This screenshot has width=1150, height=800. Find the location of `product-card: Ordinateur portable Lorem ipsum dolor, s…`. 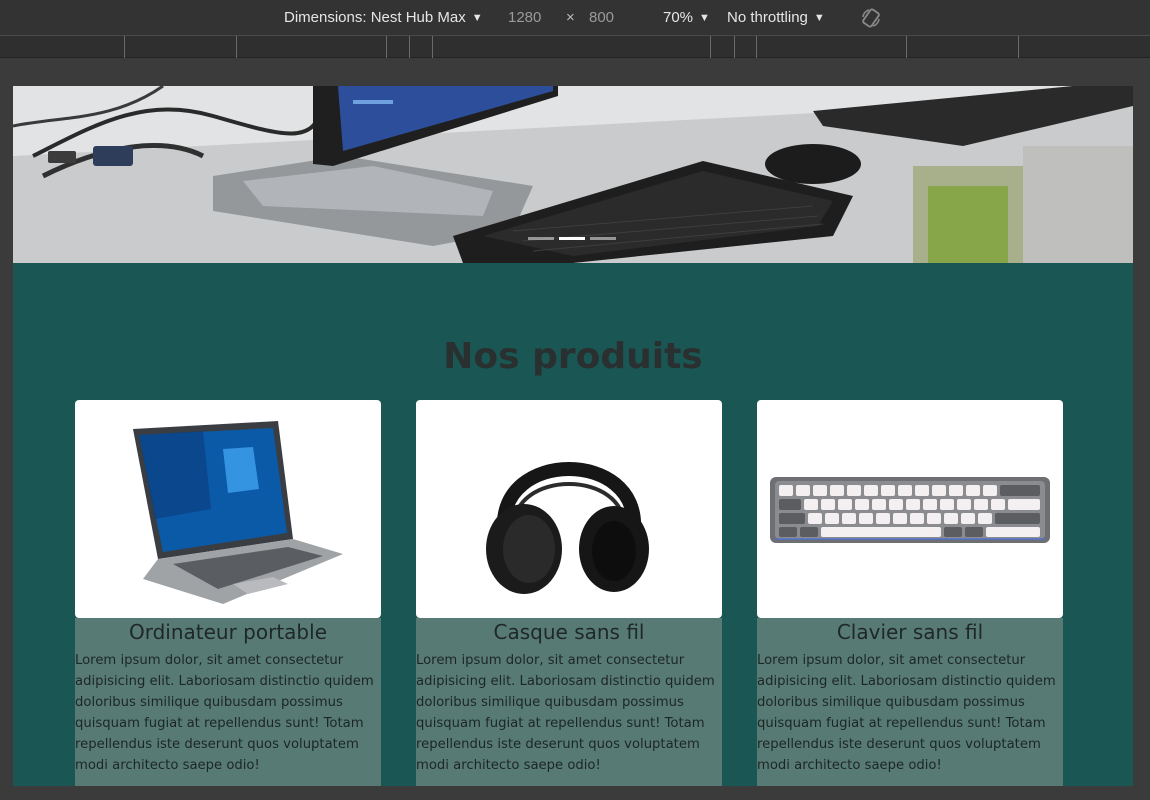

product-card: Ordinateur portable Lorem ipsum dolor, s… is located at coordinates (228, 593).